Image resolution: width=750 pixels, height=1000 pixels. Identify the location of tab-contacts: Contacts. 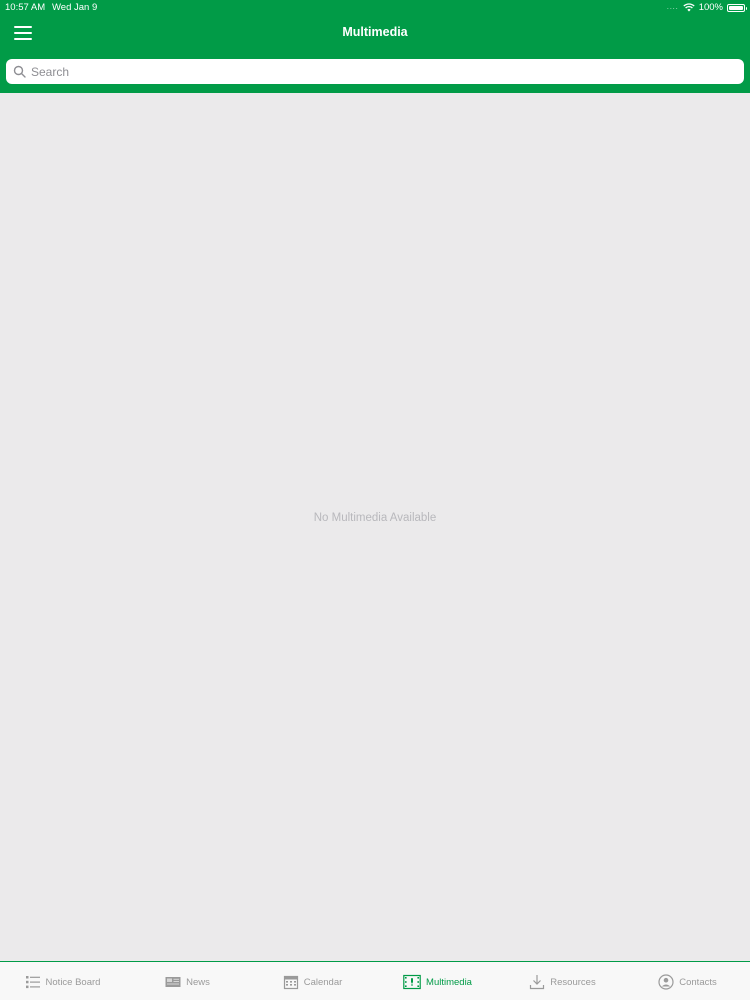
(687, 981).